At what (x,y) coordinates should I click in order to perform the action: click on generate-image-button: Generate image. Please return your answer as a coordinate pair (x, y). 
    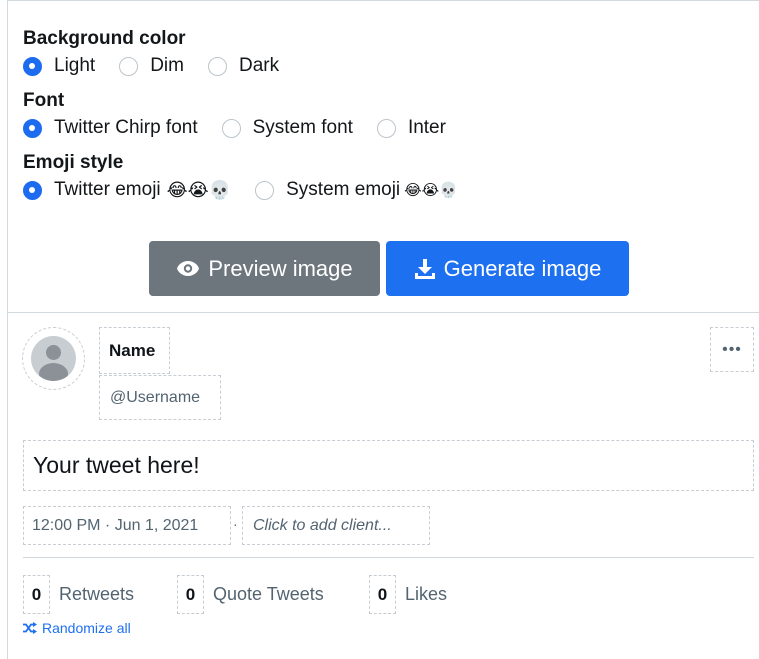
    Looking at the image, I should click on (507, 268).